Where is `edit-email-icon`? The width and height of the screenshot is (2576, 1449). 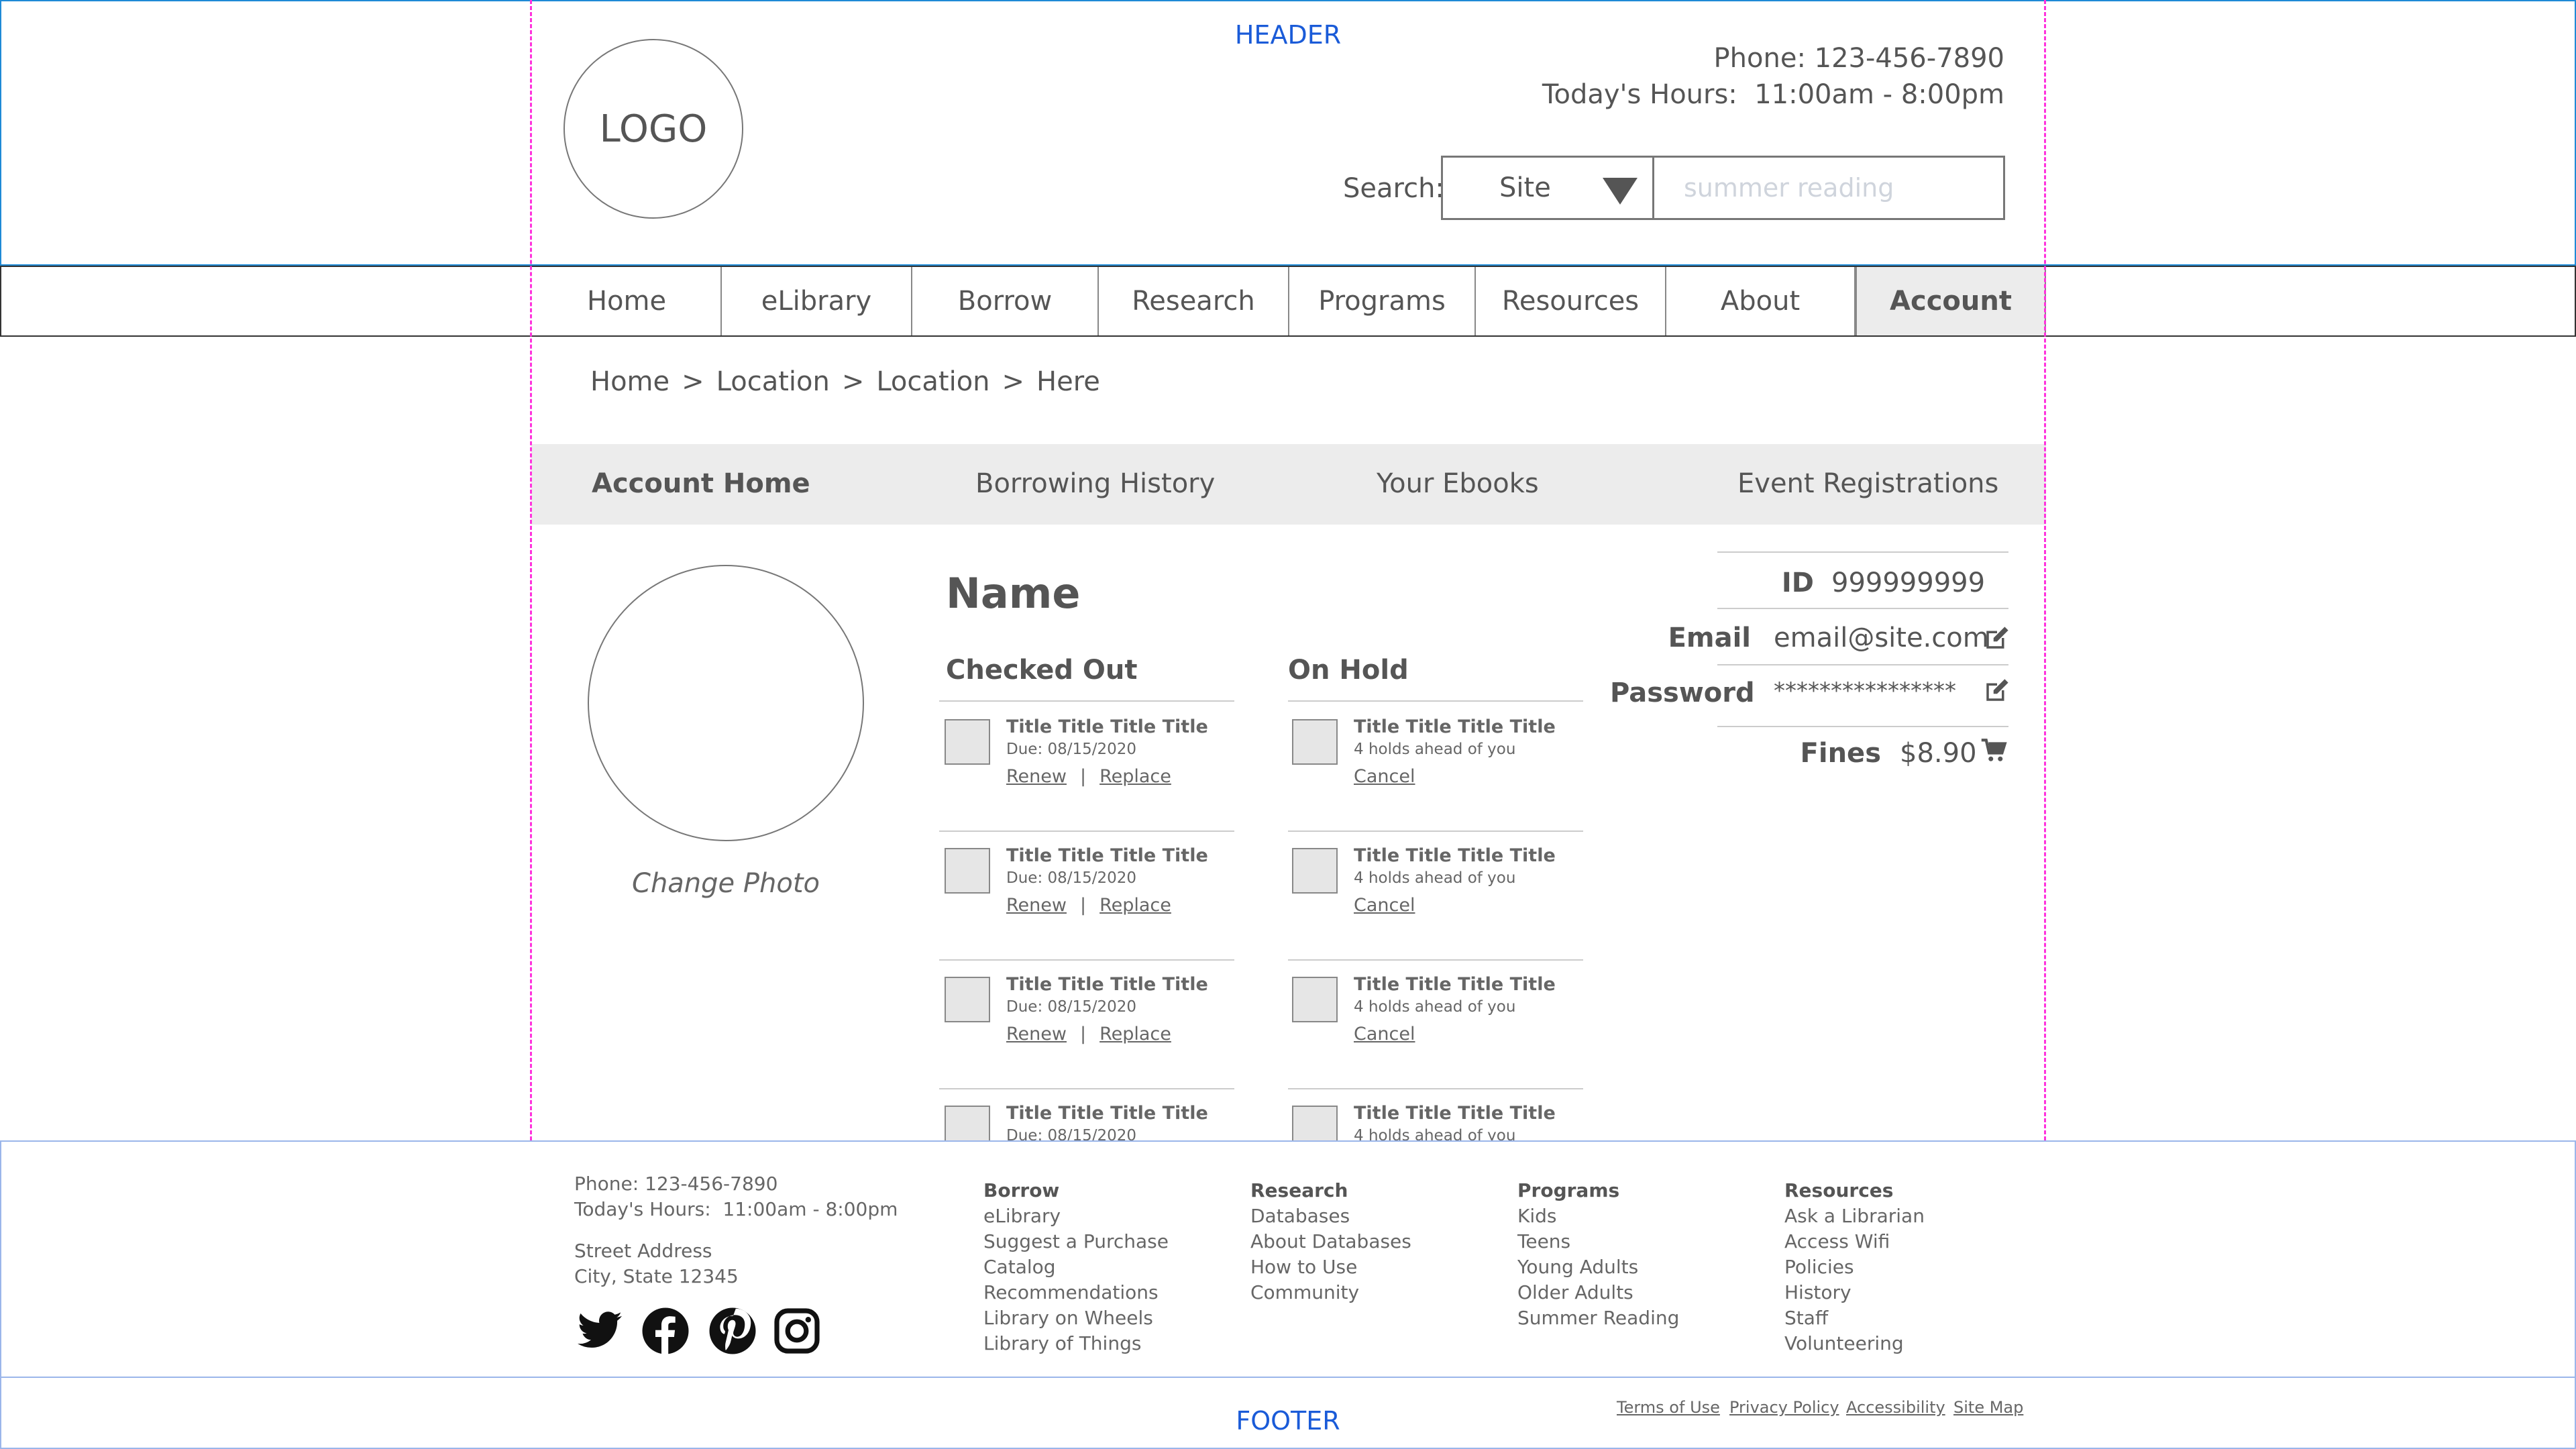
edit-email-icon is located at coordinates (1997, 638).